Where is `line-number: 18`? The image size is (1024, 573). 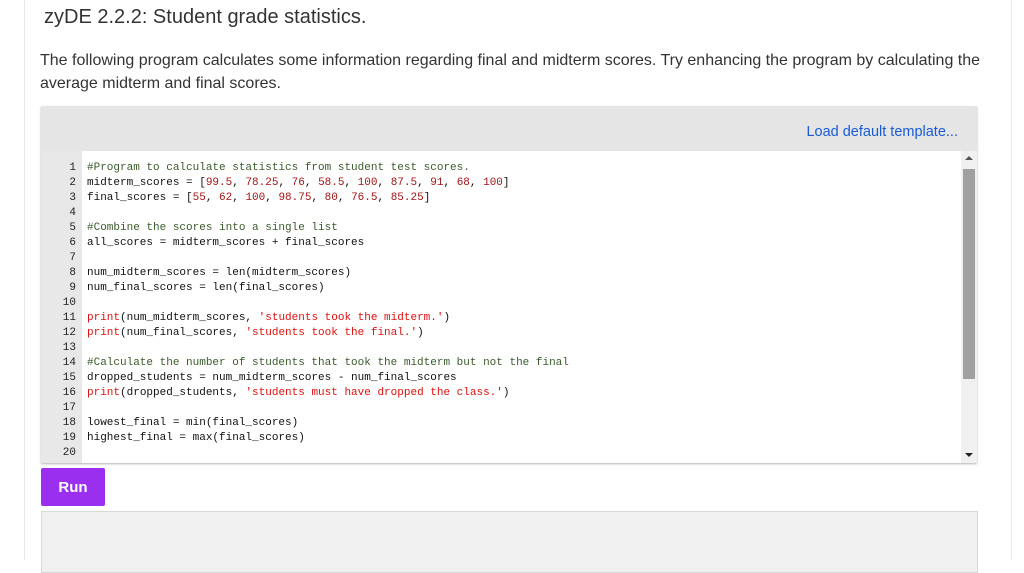
line-number: 18 is located at coordinates (69, 423).